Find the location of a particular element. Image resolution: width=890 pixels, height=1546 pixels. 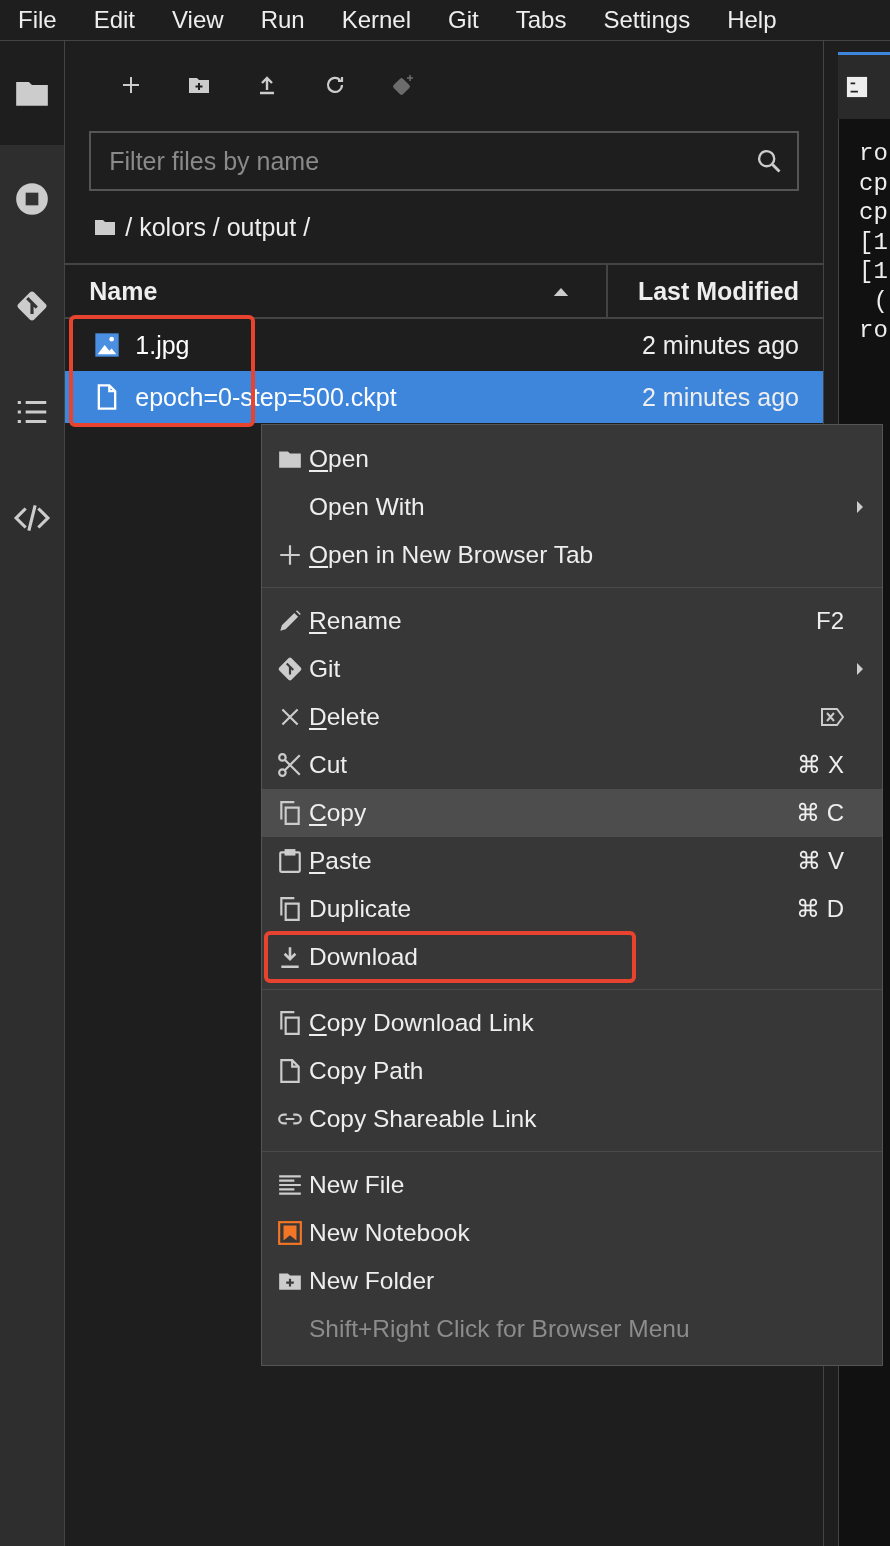

shortcut-label: ⌘ D is located at coordinates (820, 909).